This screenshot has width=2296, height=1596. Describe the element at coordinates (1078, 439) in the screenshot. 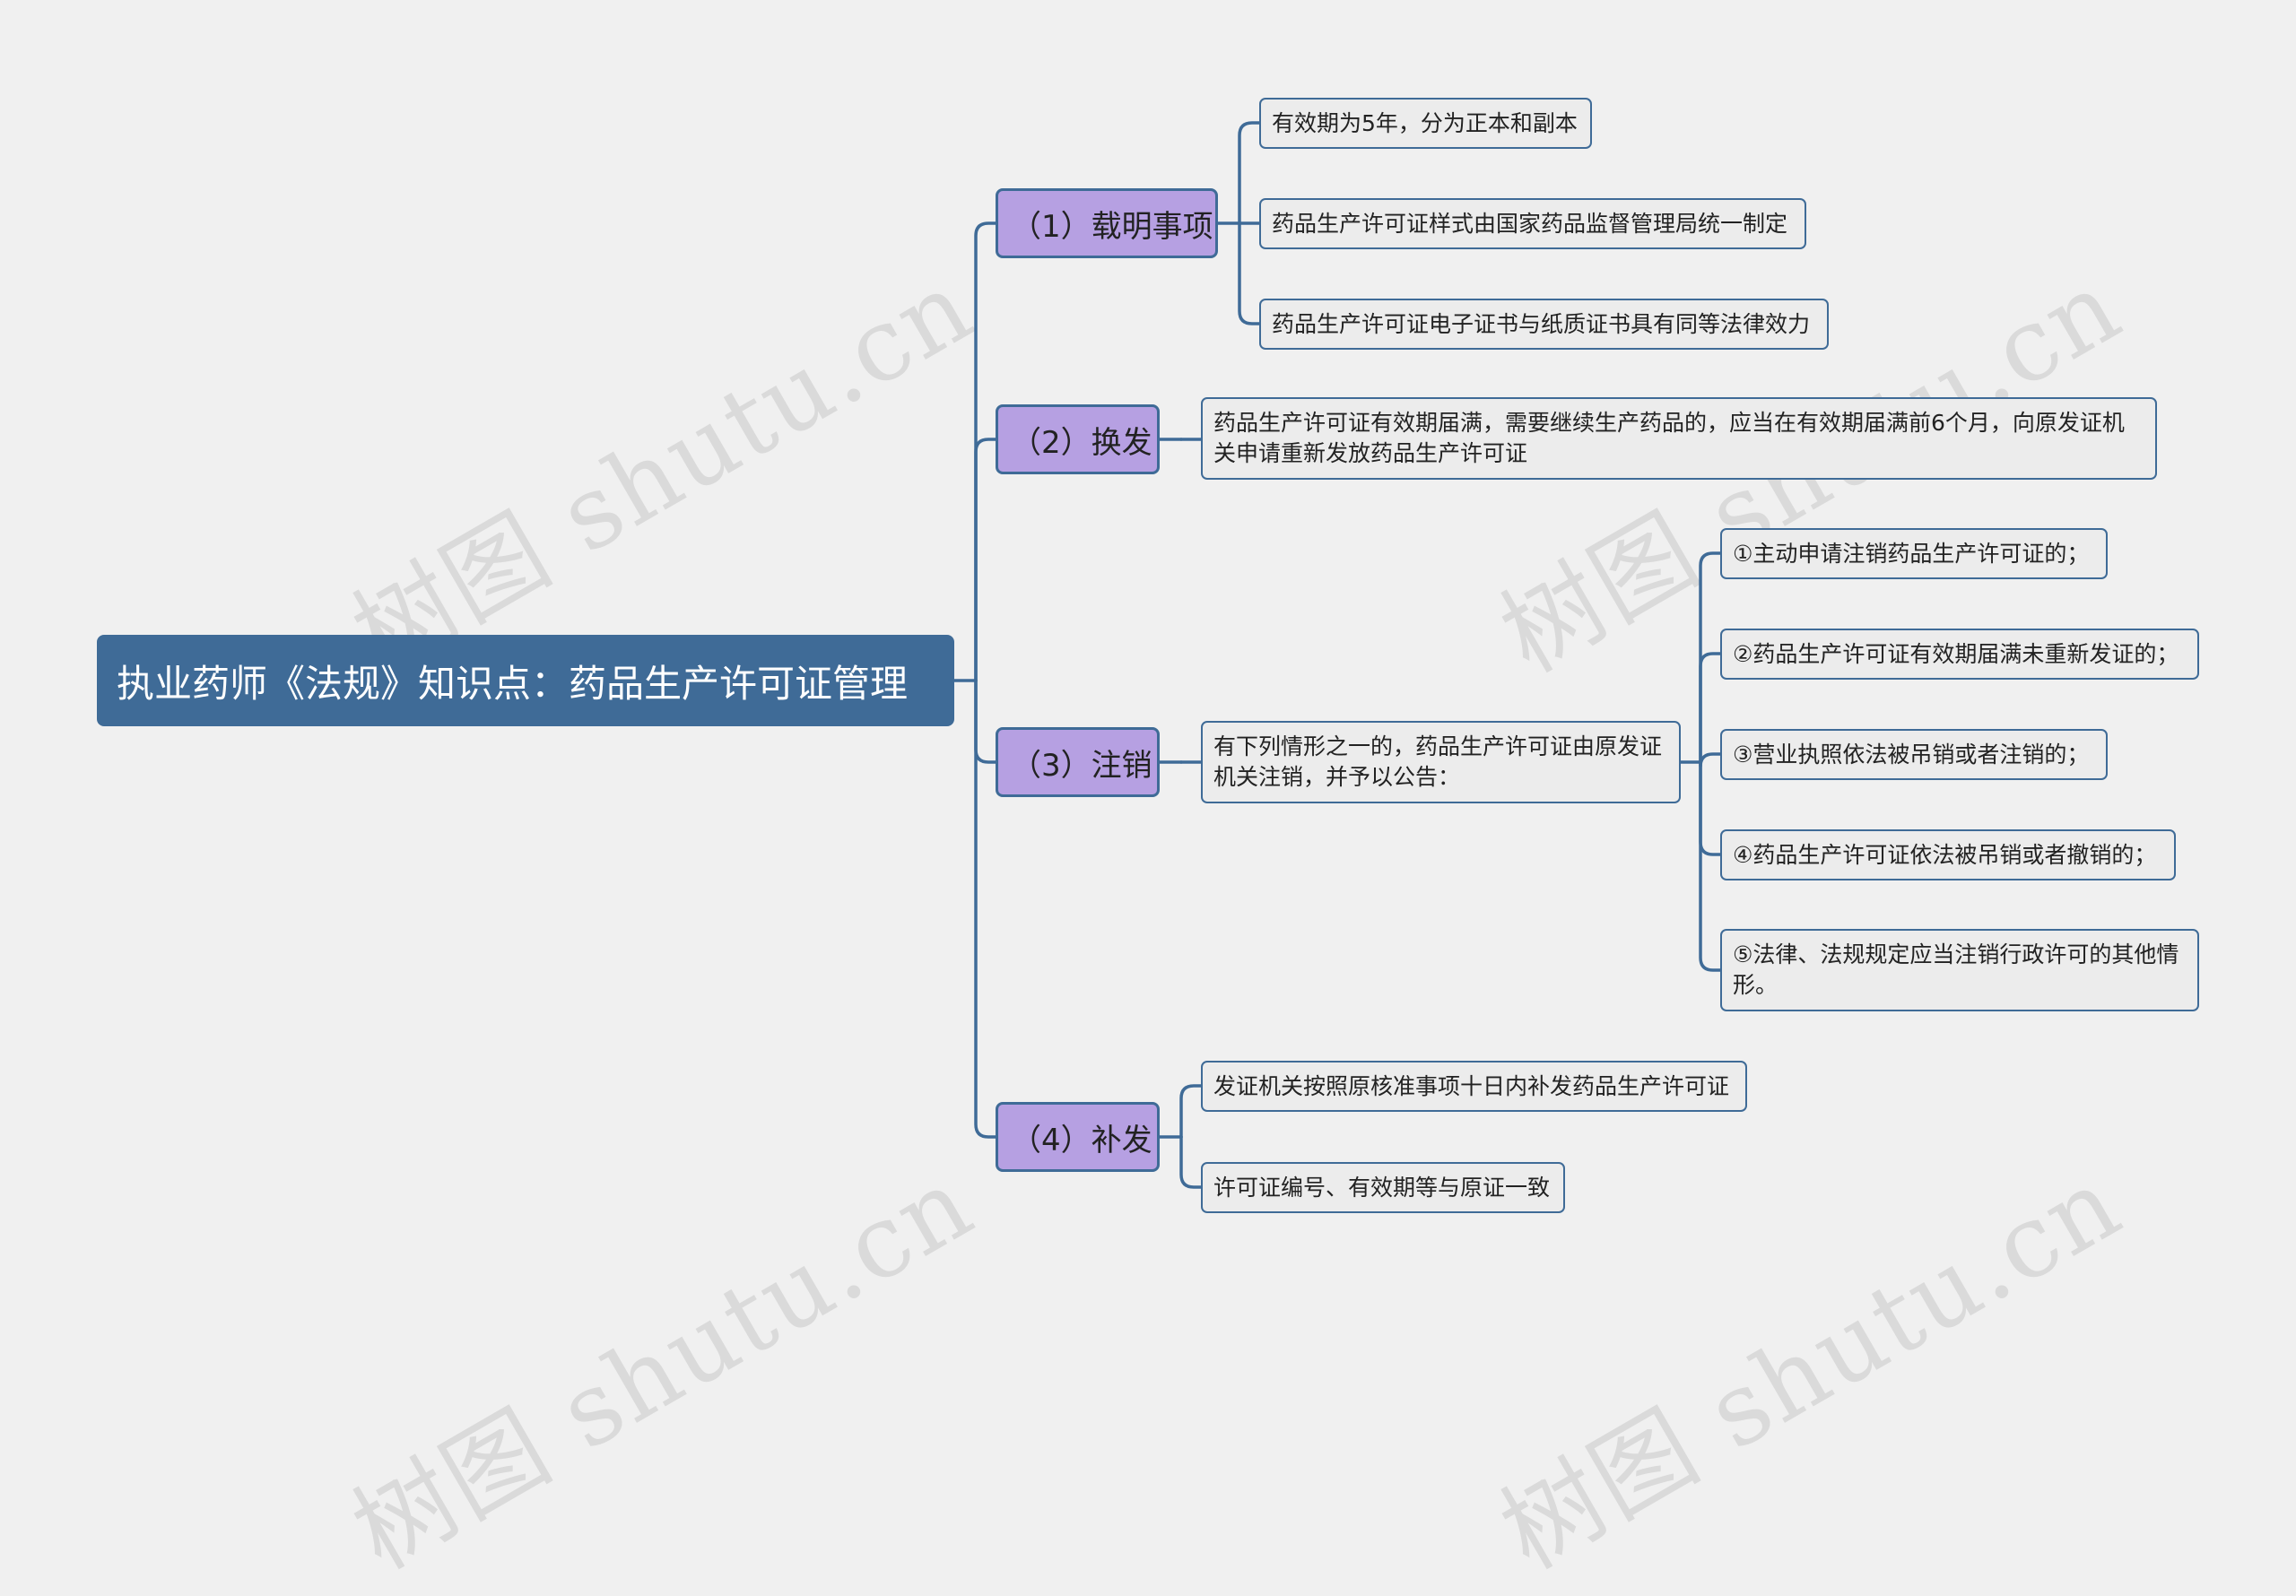

I see `branch-topic-2: （2）换发` at that location.